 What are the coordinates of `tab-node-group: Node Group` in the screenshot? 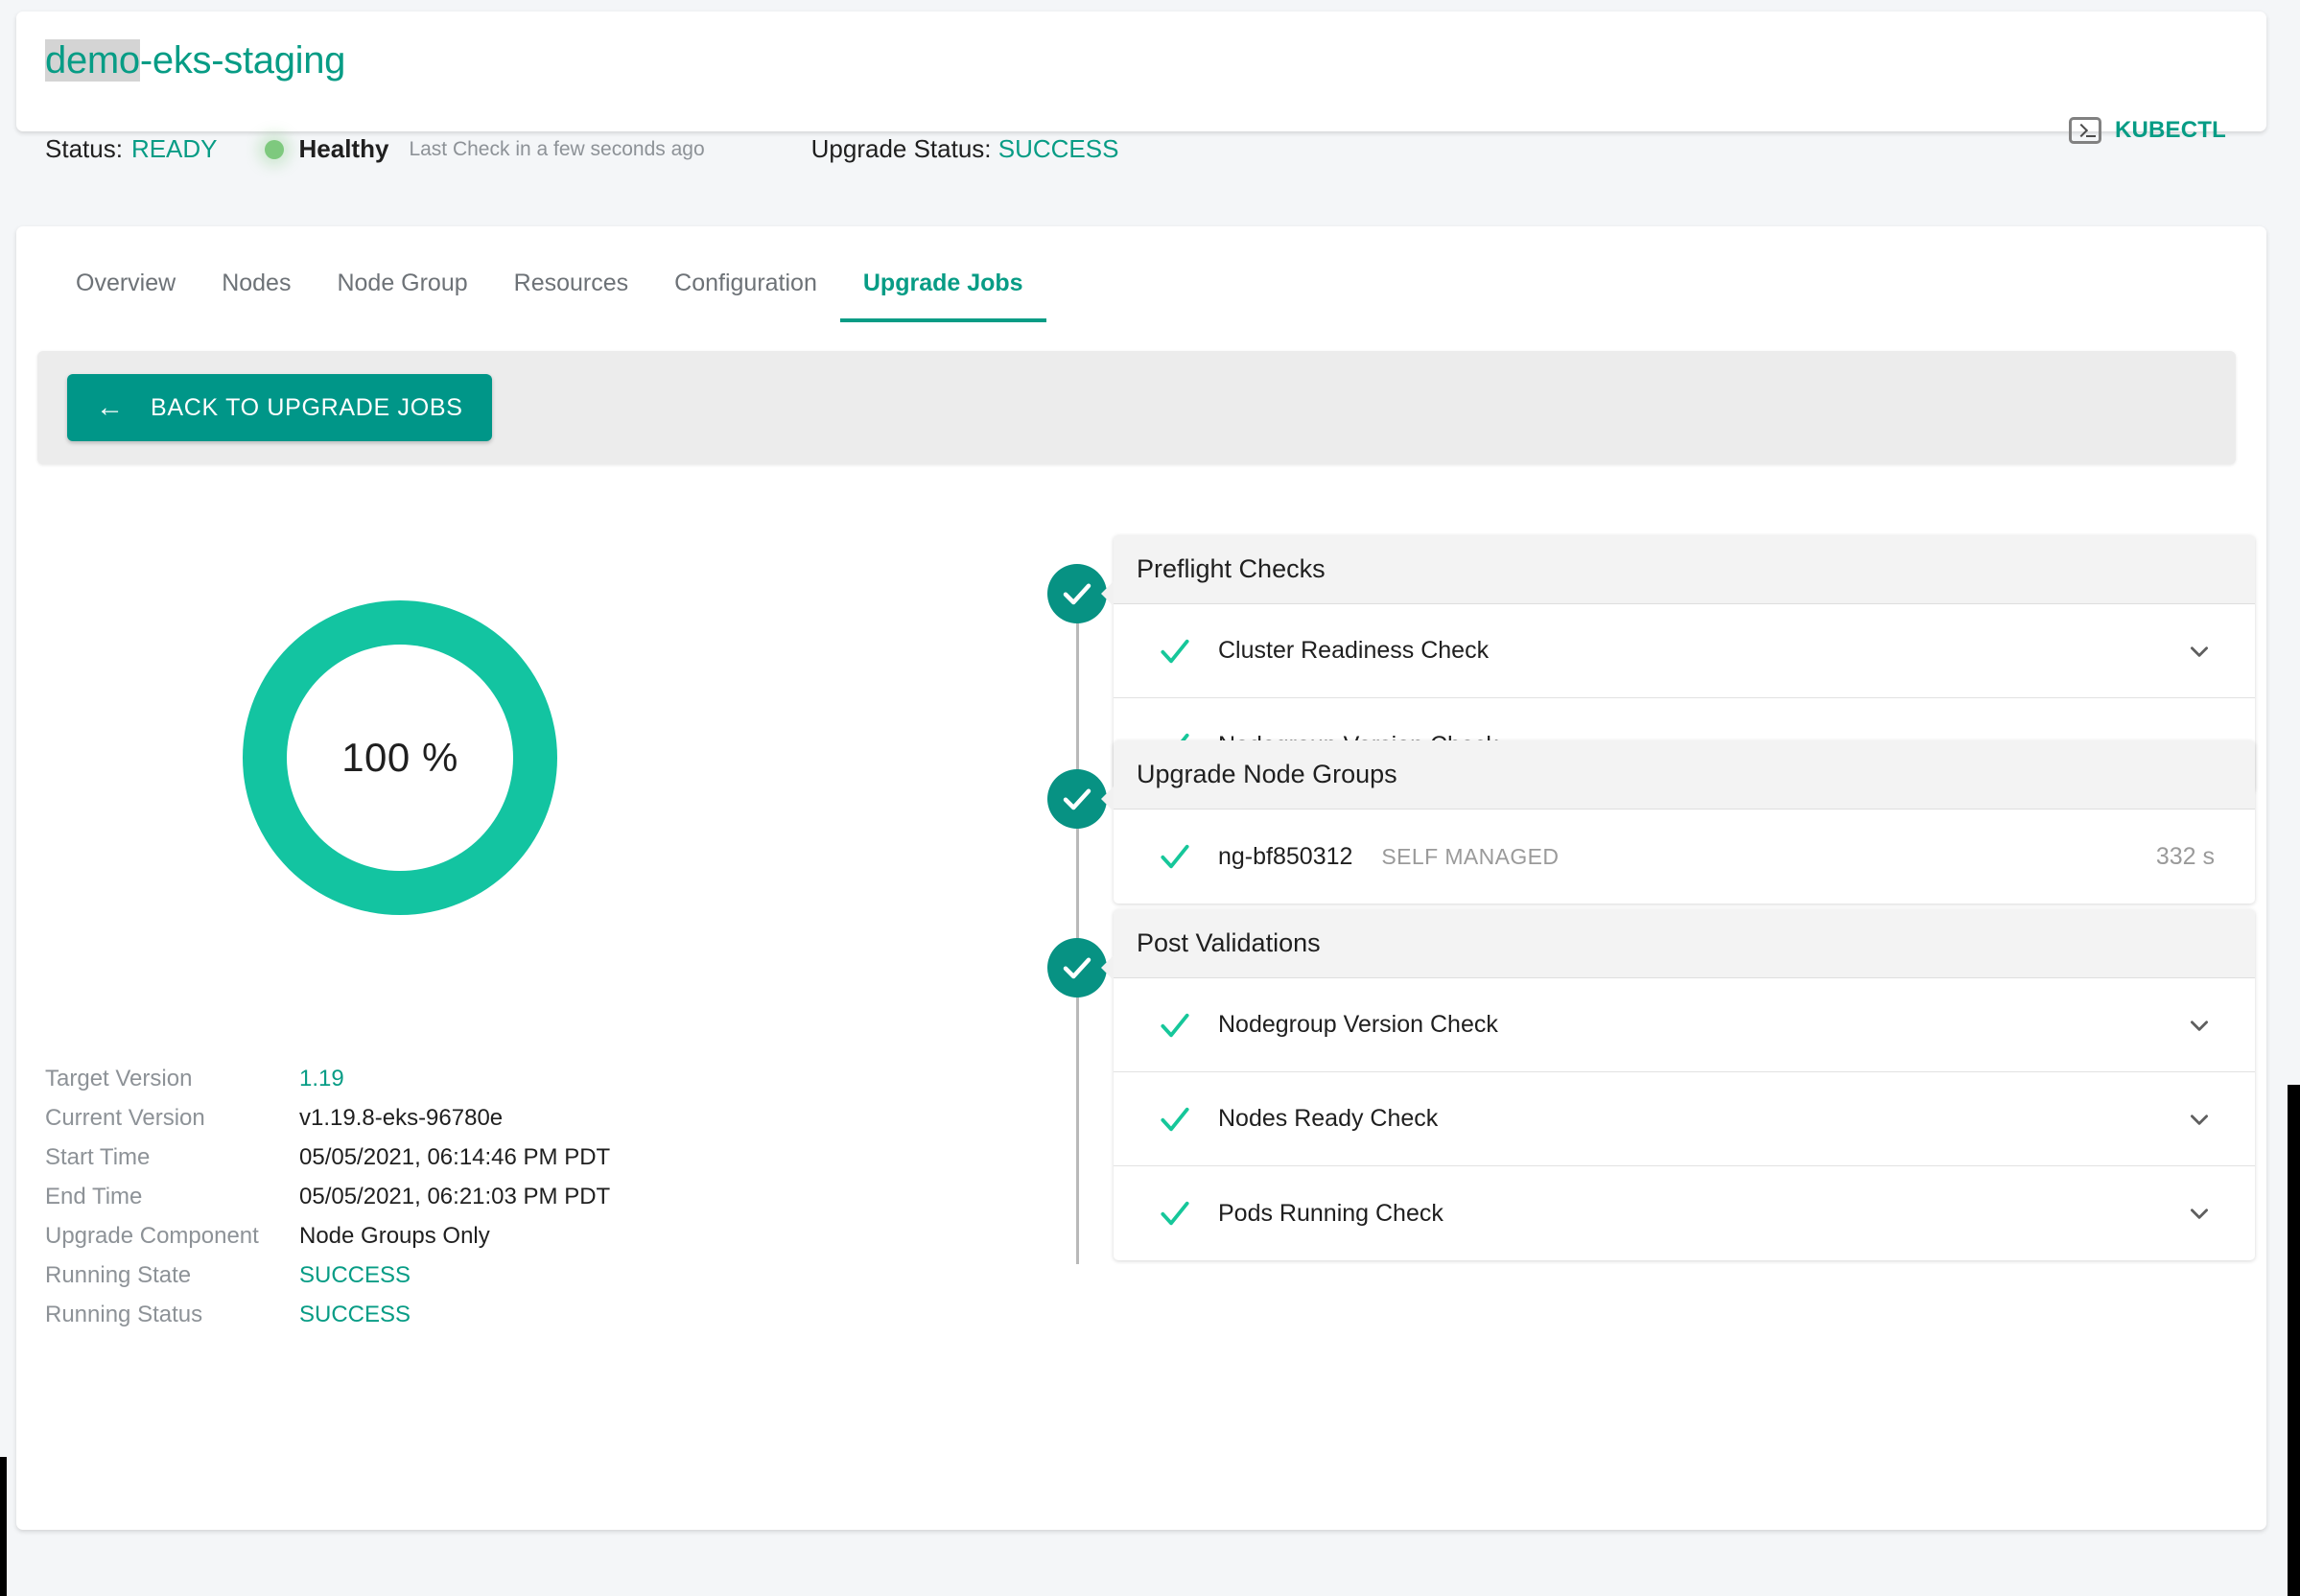 It's located at (402, 296).